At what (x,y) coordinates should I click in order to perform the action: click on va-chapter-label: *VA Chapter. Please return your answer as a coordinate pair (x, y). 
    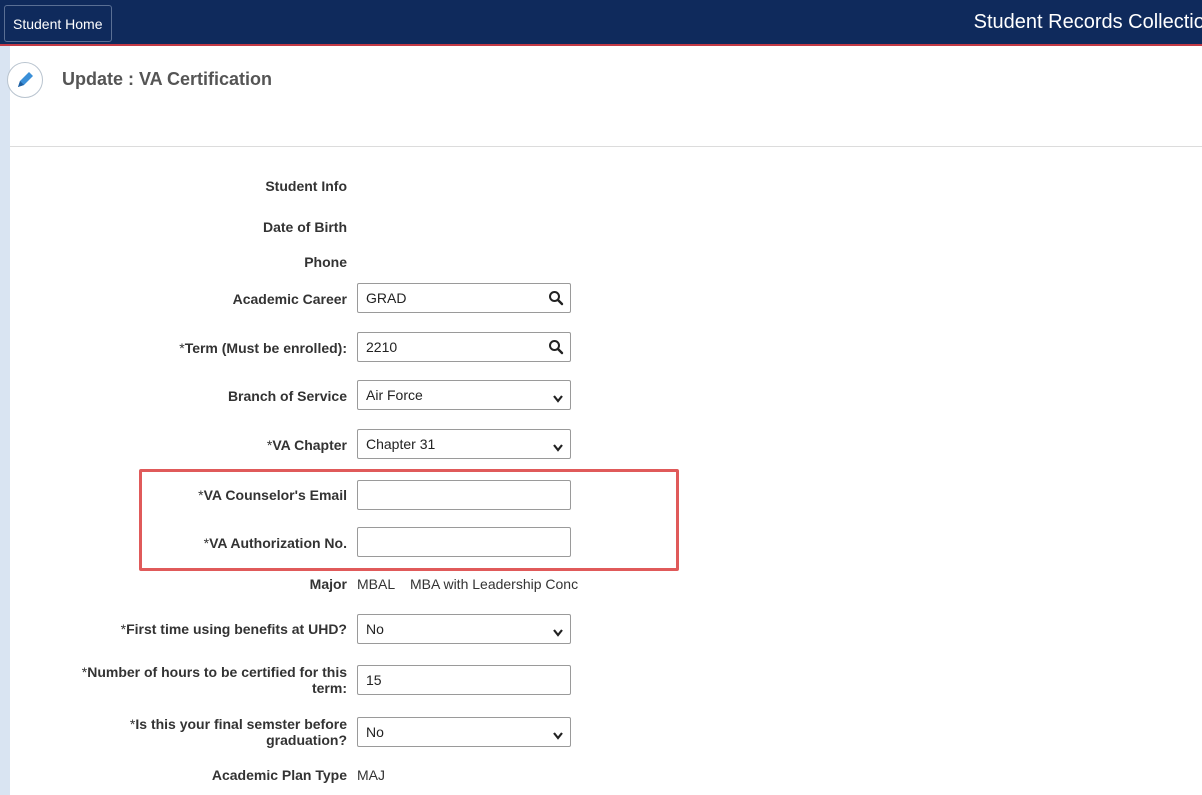
    Looking at the image, I should click on (307, 445).